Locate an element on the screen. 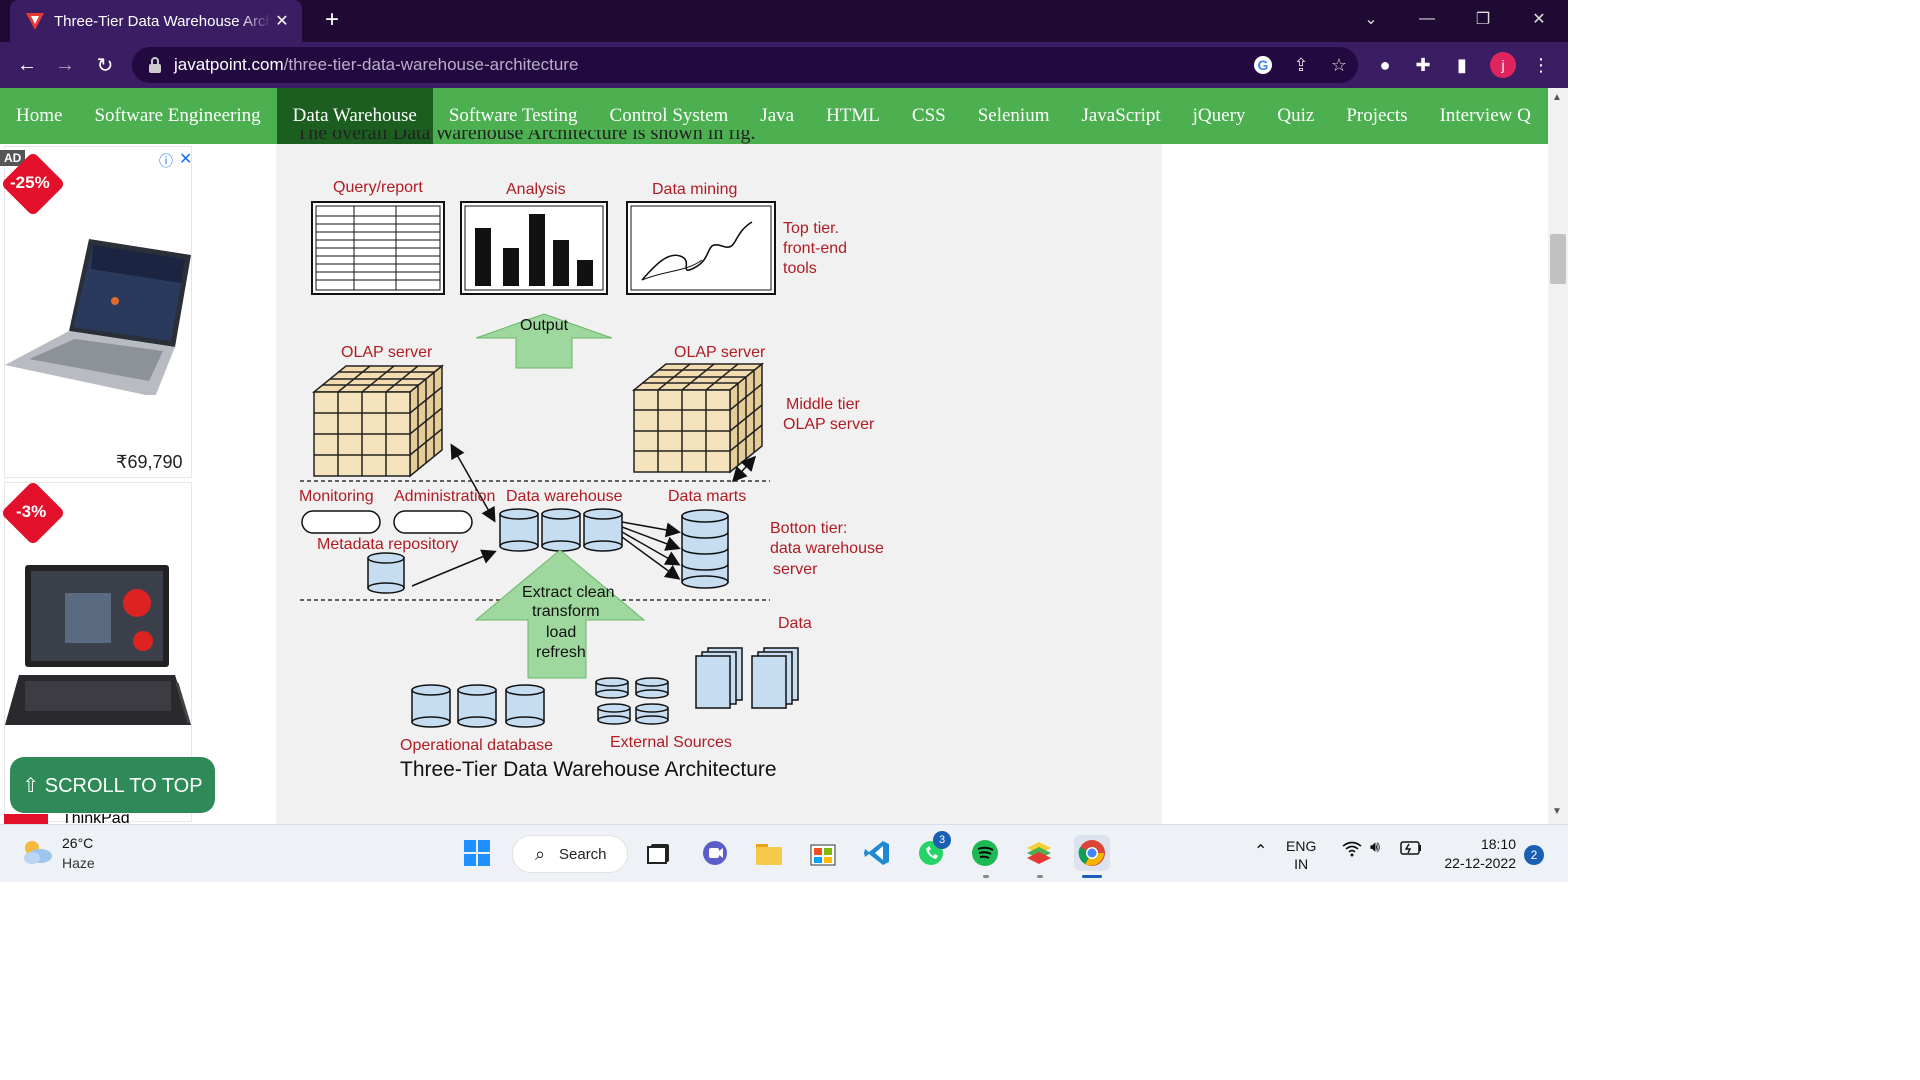  weather-widget: 26°C Haze is located at coordinates (57, 853).